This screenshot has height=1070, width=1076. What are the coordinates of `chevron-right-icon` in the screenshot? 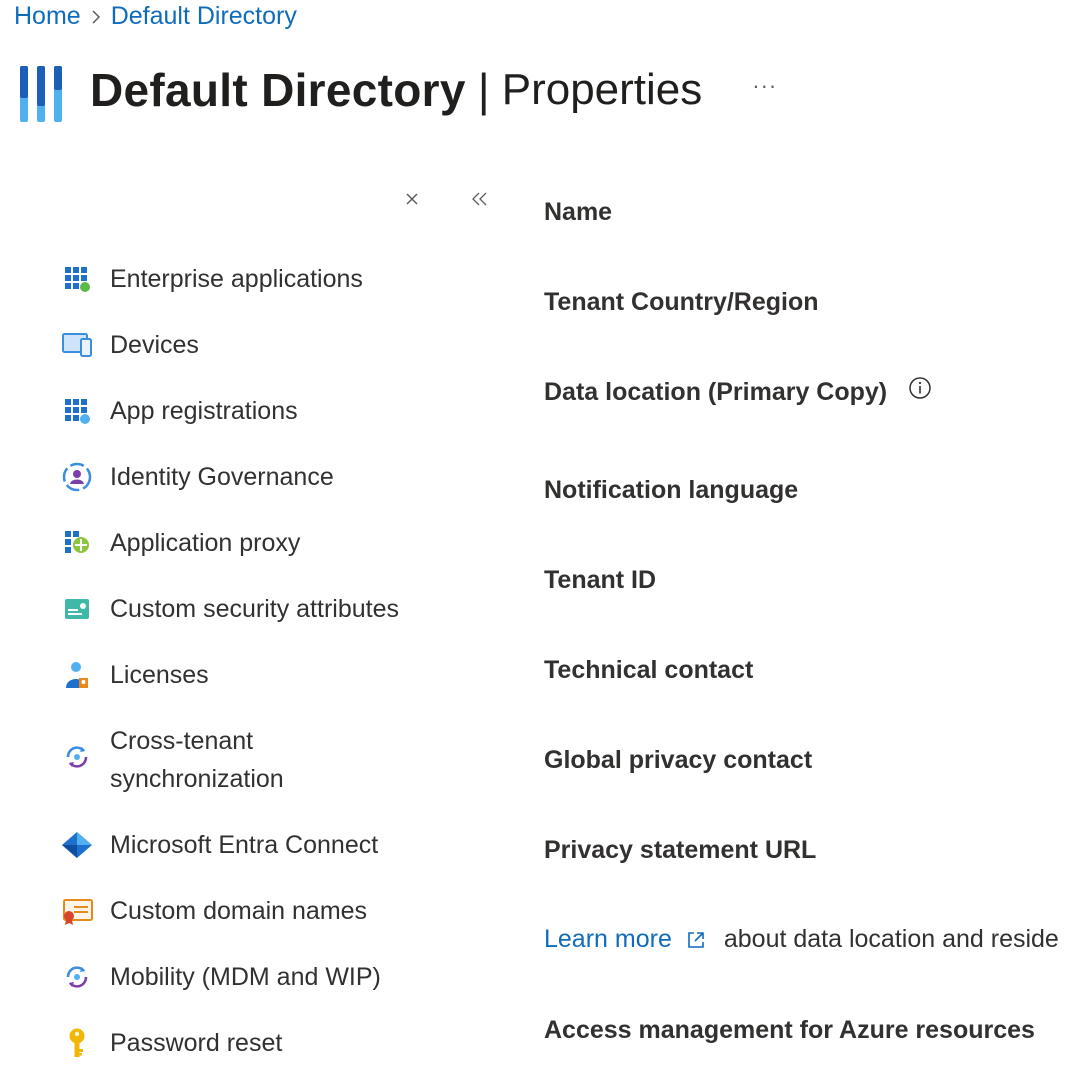 It's located at (96, 16).